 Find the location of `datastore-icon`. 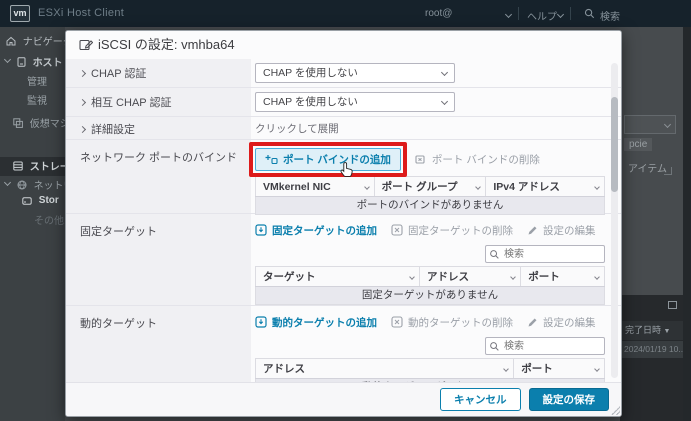

datastore-icon is located at coordinates (27, 200).